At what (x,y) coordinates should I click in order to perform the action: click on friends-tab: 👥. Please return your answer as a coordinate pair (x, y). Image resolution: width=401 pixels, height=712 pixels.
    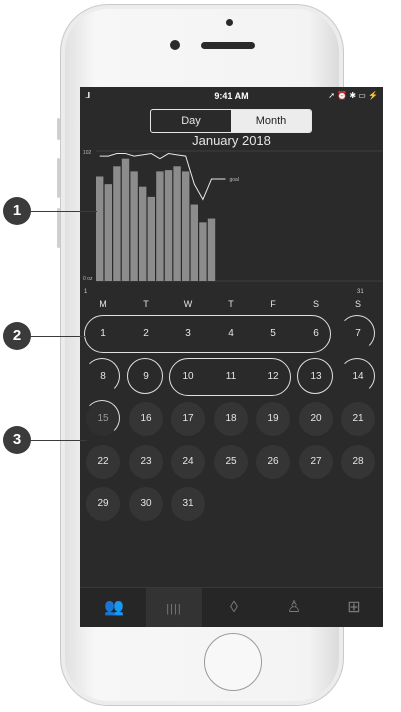
    Looking at the image, I should click on (114, 607).